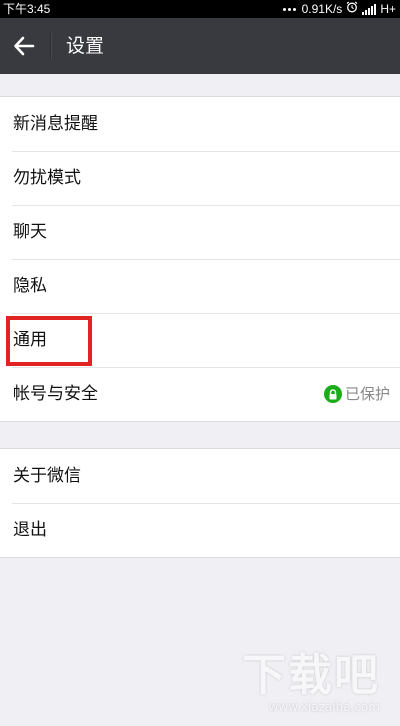 The image size is (400, 726). Describe the element at coordinates (200, 46) in the screenshot. I see `app-header: 设置` at that location.